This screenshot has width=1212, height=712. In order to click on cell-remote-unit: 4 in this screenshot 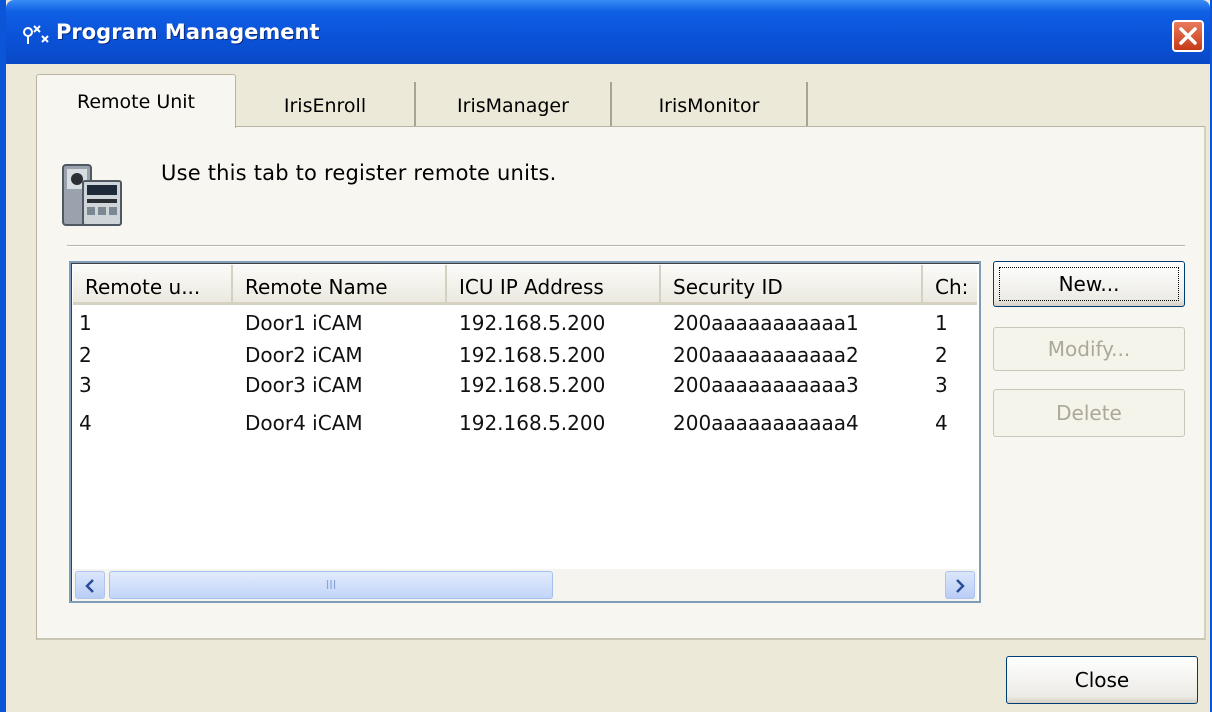, I will do `click(85, 423)`.